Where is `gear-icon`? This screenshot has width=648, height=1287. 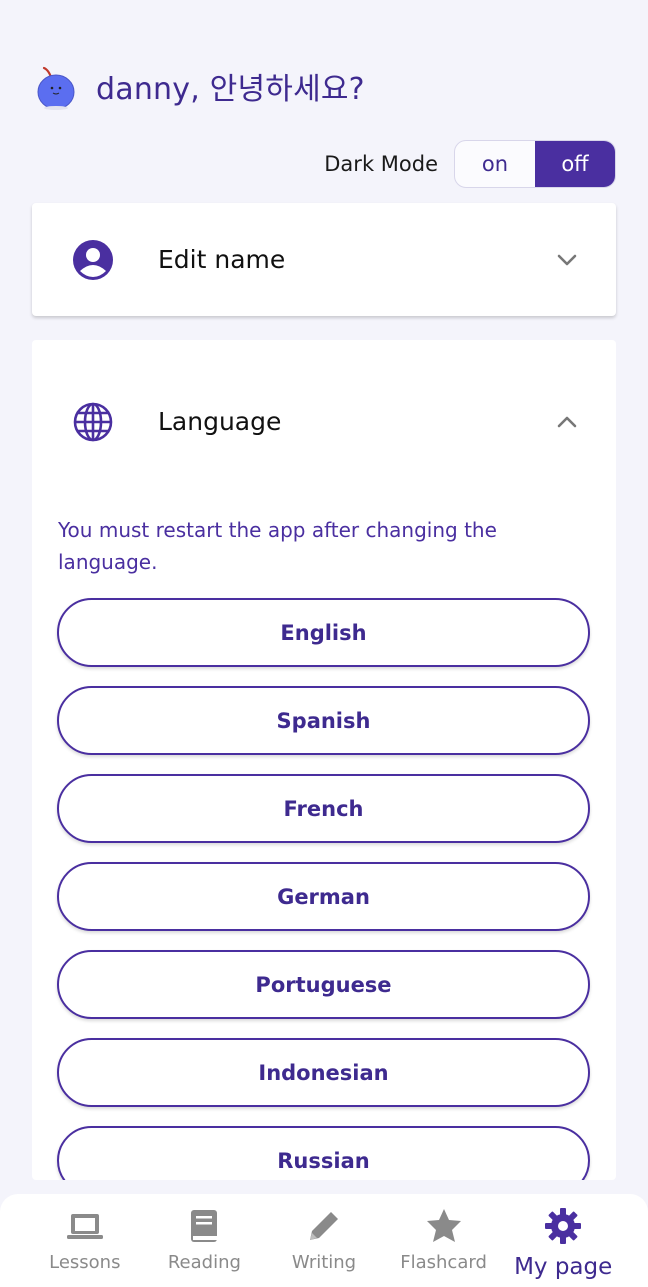 gear-icon is located at coordinates (563, 1226).